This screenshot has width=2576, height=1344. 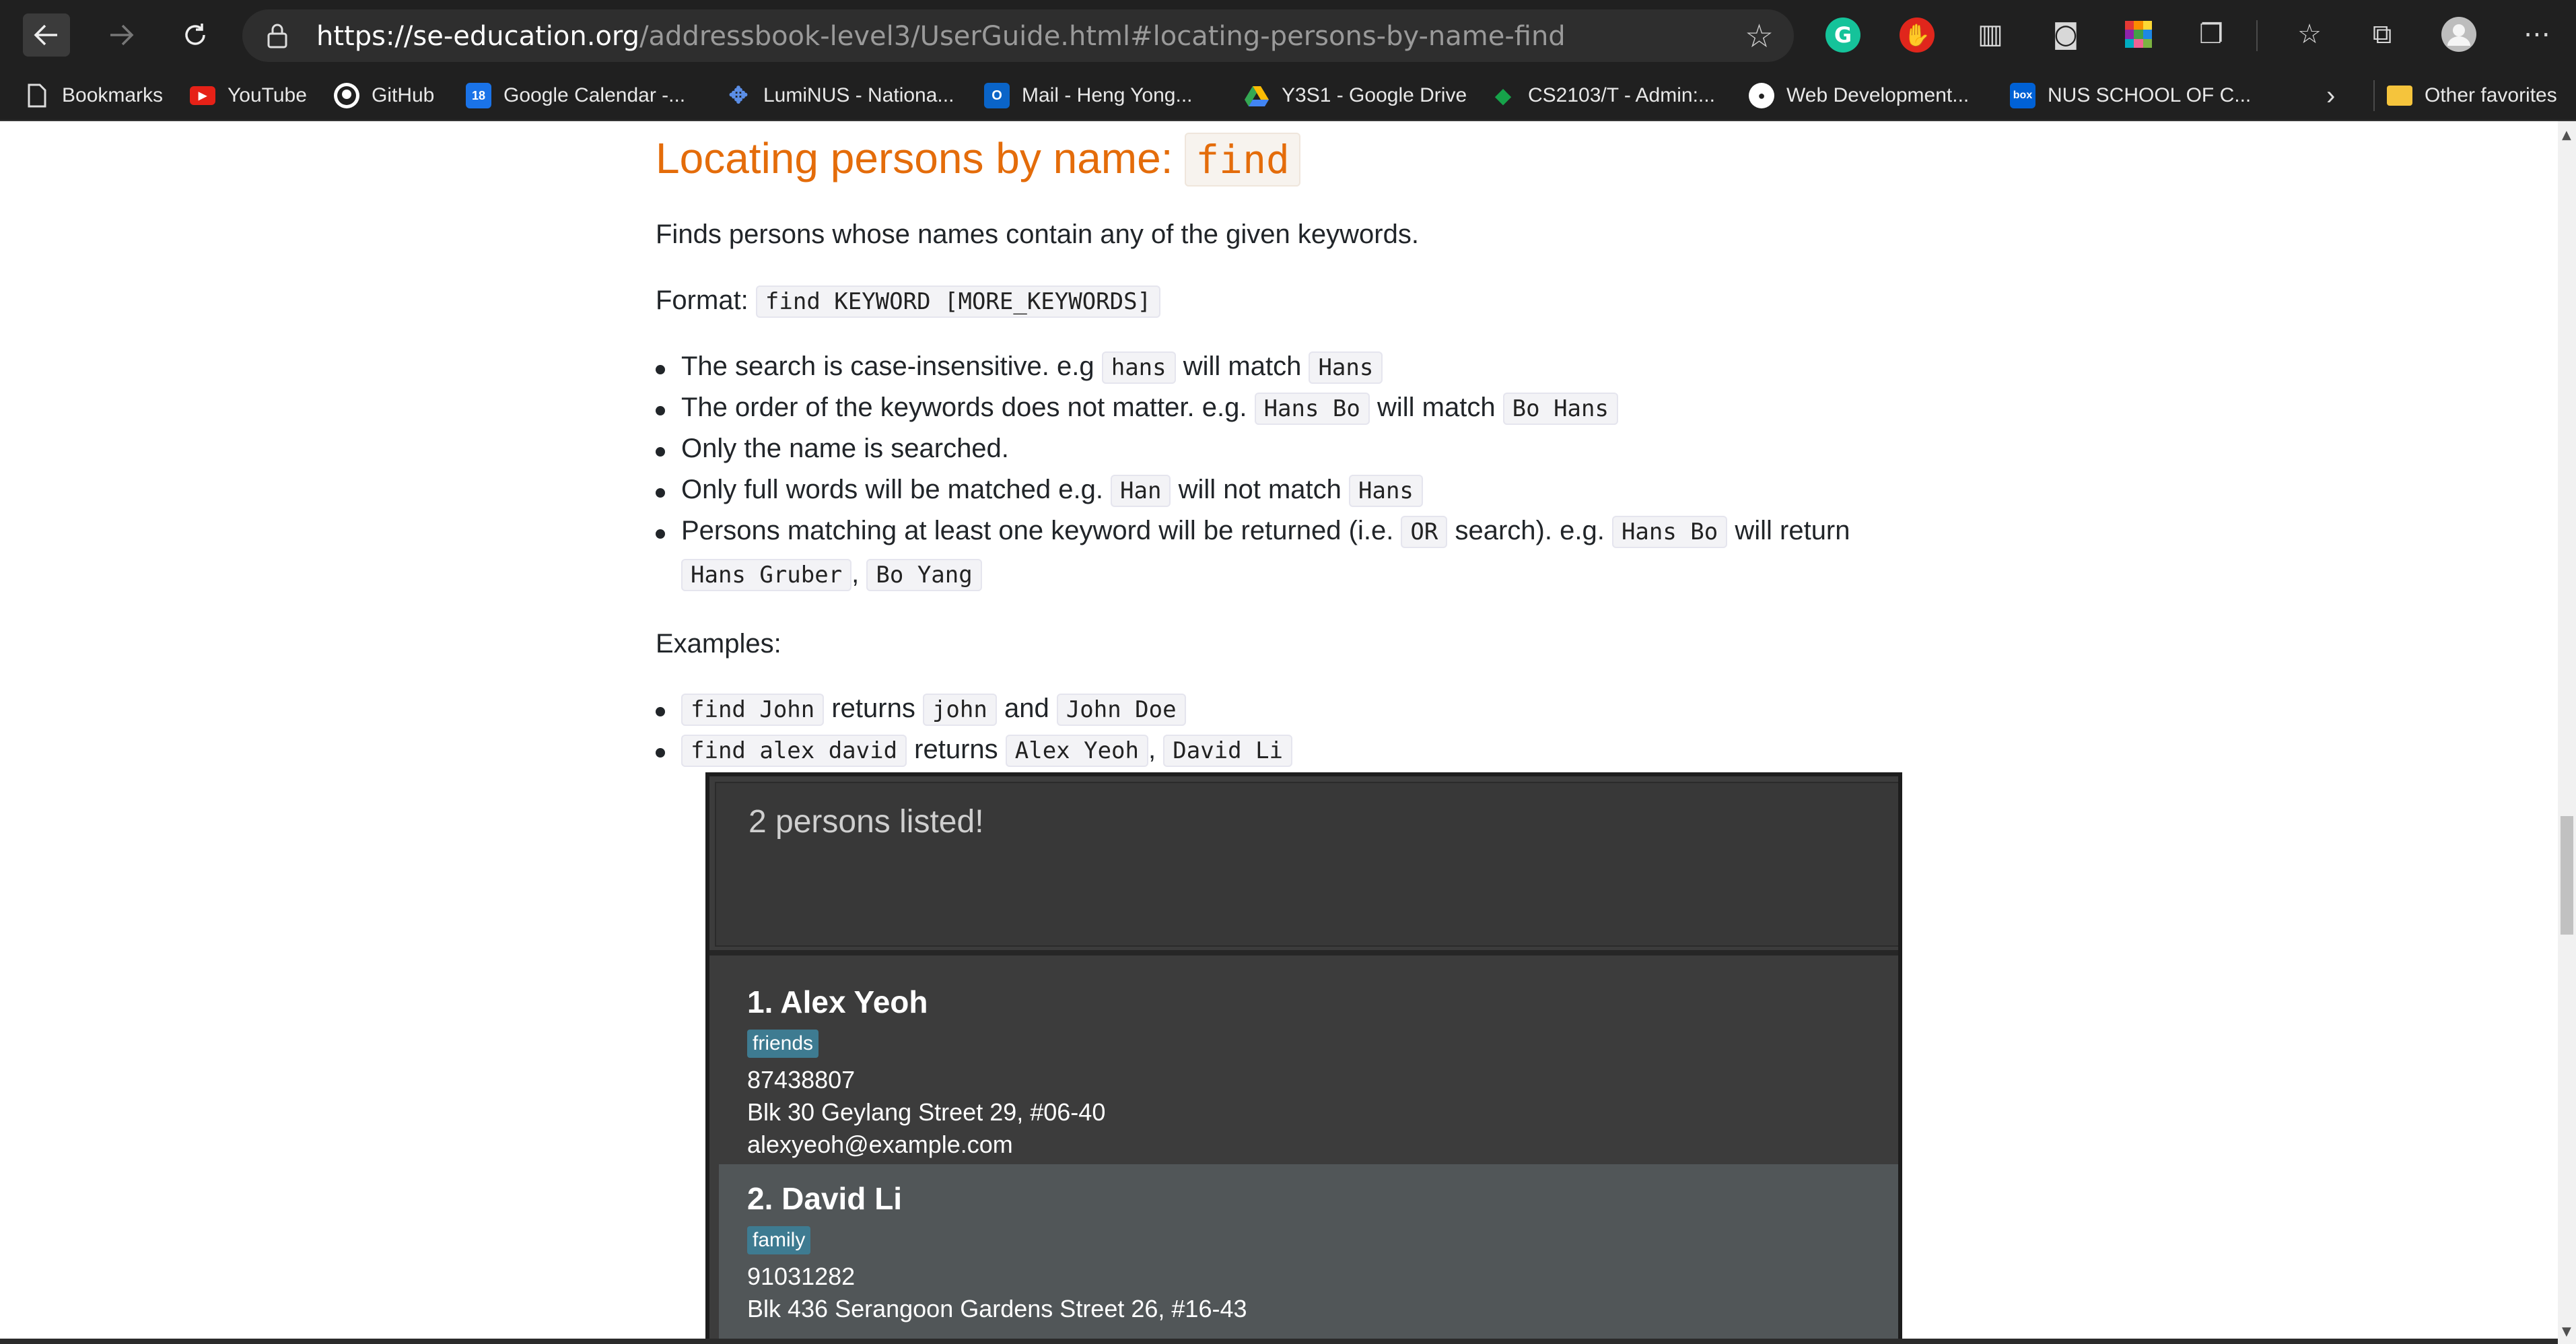 What do you see at coordinates (1436, 407) in the screenshot?
I see `text: will match` at bounding box center [1436, 407].